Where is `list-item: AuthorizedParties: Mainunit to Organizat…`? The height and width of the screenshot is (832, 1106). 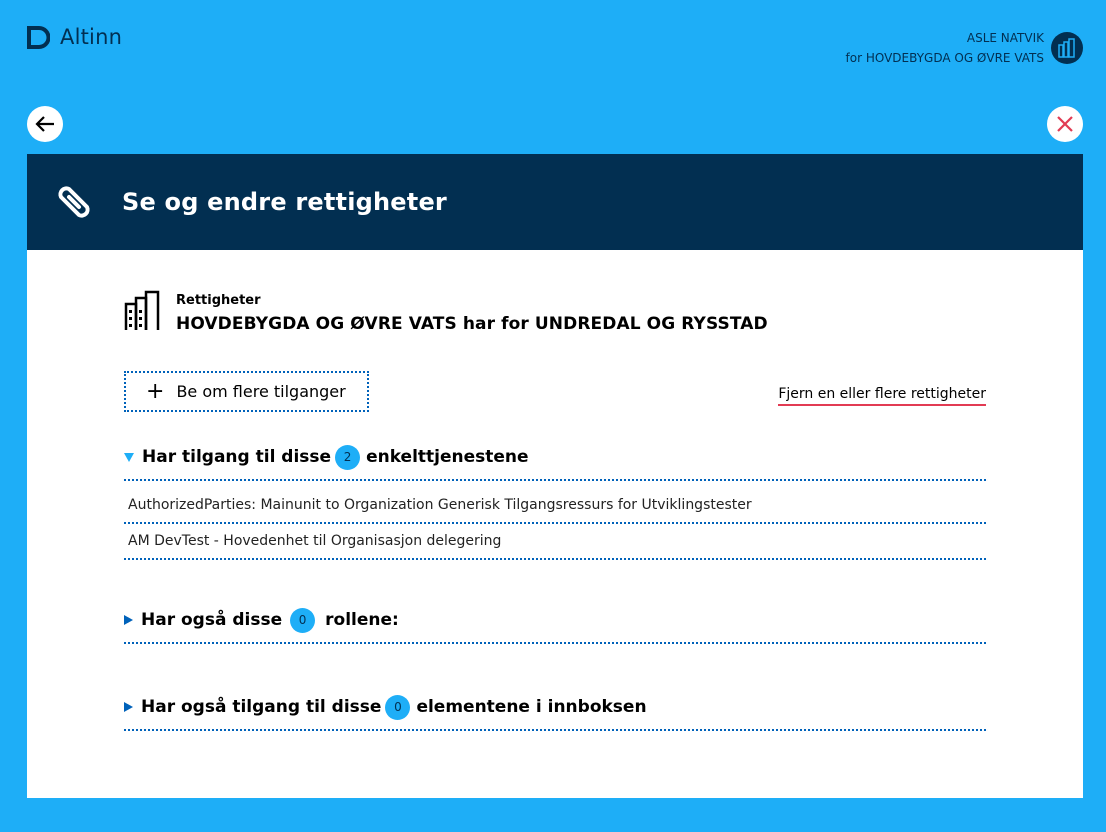
list-item: AuthorizedParties: Mainunit to Organizat… is located at coordinates (555, 506).